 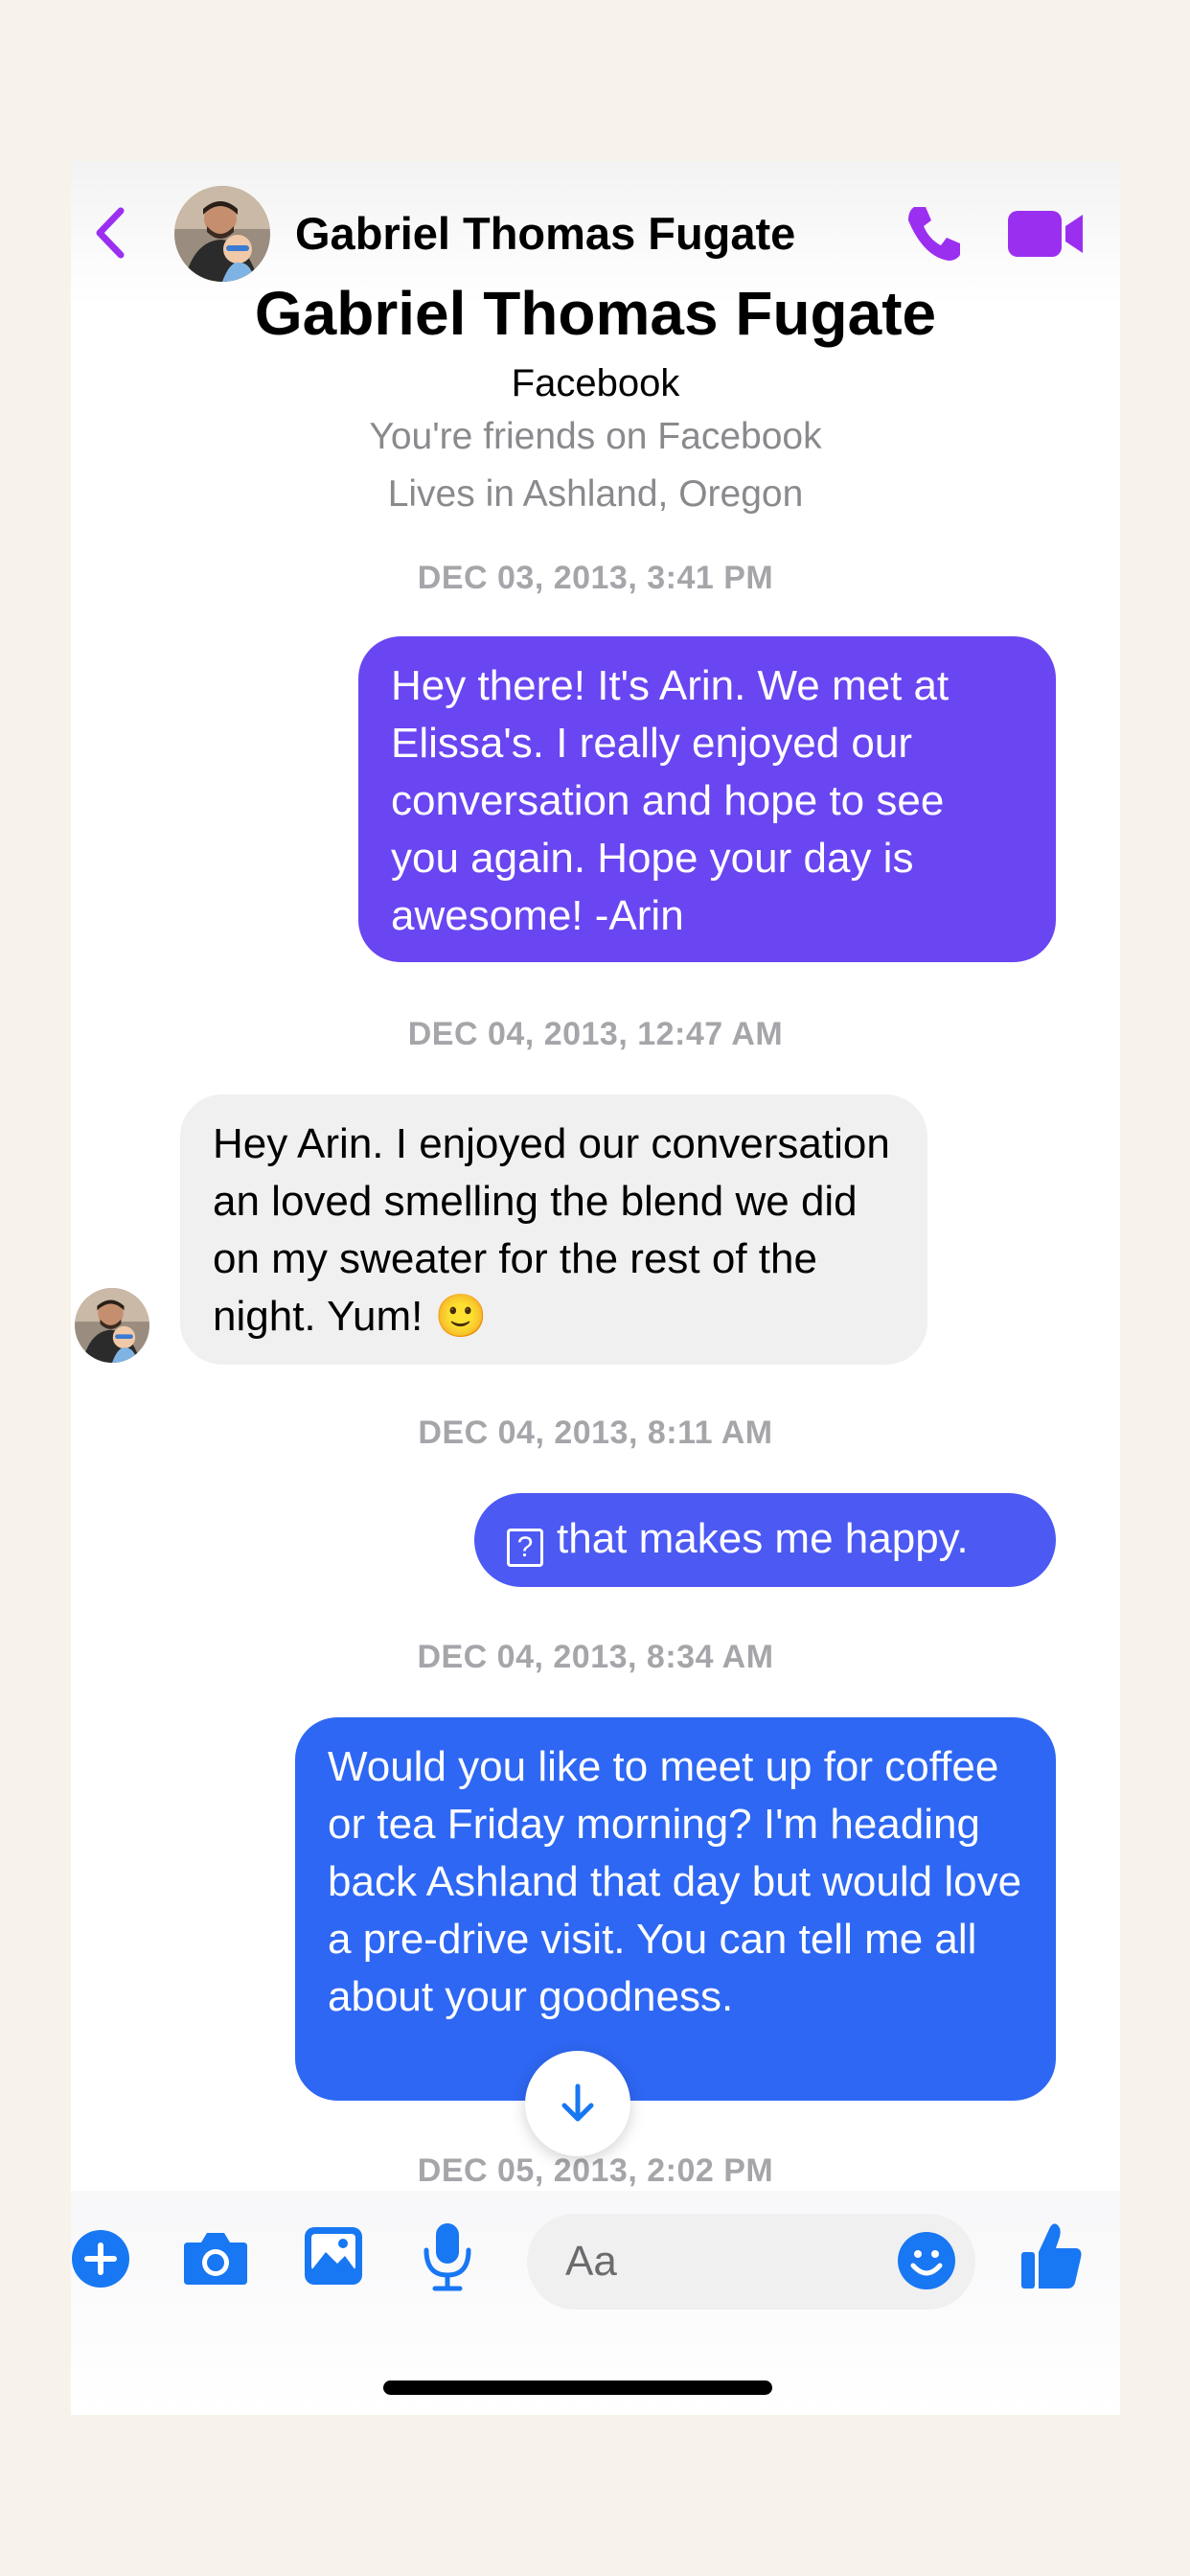 I want to click on image-icon, so click(x=334, y=2256).